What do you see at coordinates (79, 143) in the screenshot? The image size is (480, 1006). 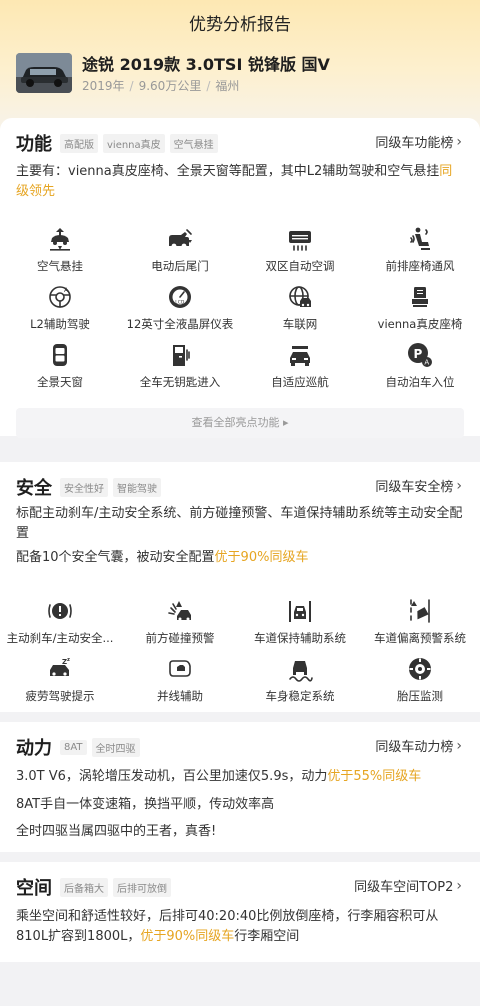 I see `tag: 高配版` at bounding box center [79, 143].